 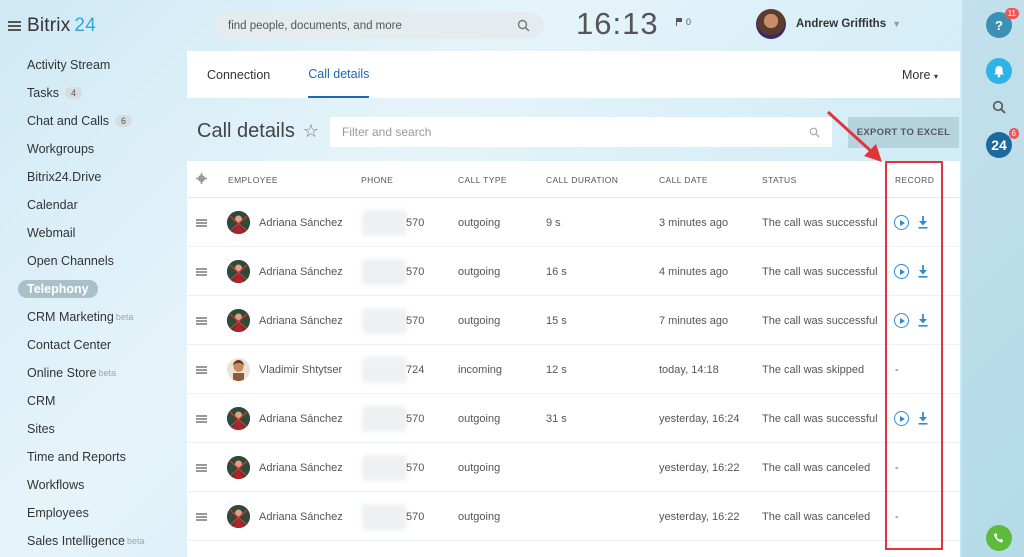 What do you see at coordinates (90, 429) in the screenshot?
I see `sidebar-item-sites: Sites` at bounding box center [90, 429].